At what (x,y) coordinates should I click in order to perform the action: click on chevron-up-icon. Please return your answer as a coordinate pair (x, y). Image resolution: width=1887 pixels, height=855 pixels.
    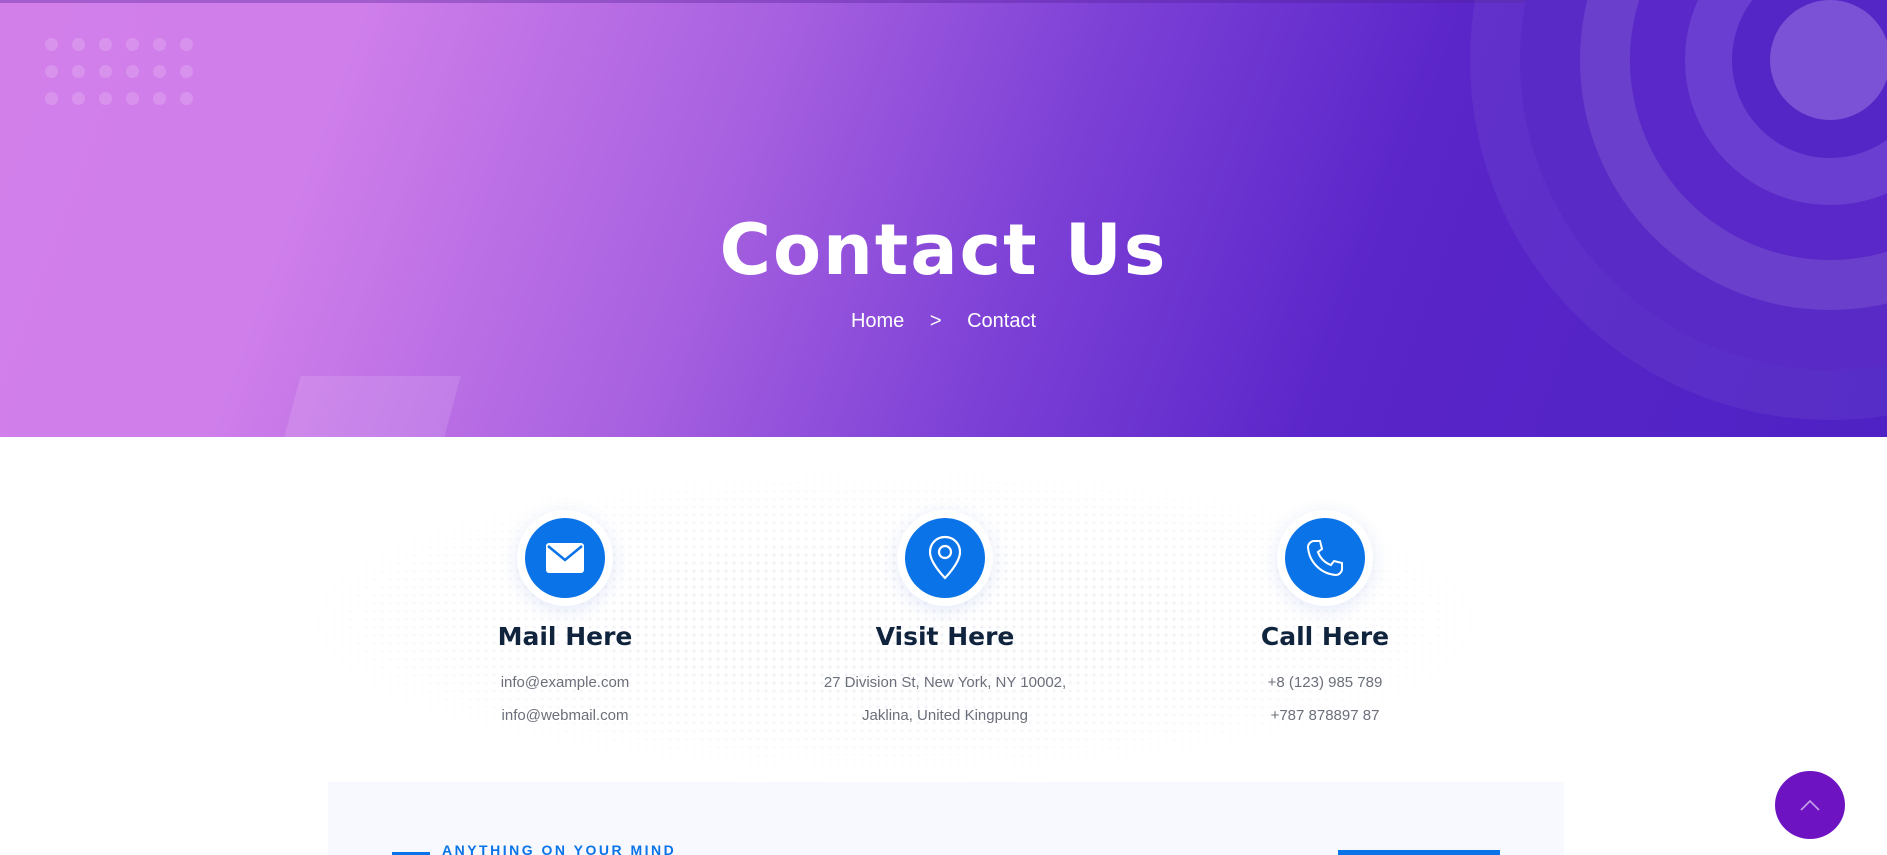
    Looking at the image, I should click on (1810, 805).